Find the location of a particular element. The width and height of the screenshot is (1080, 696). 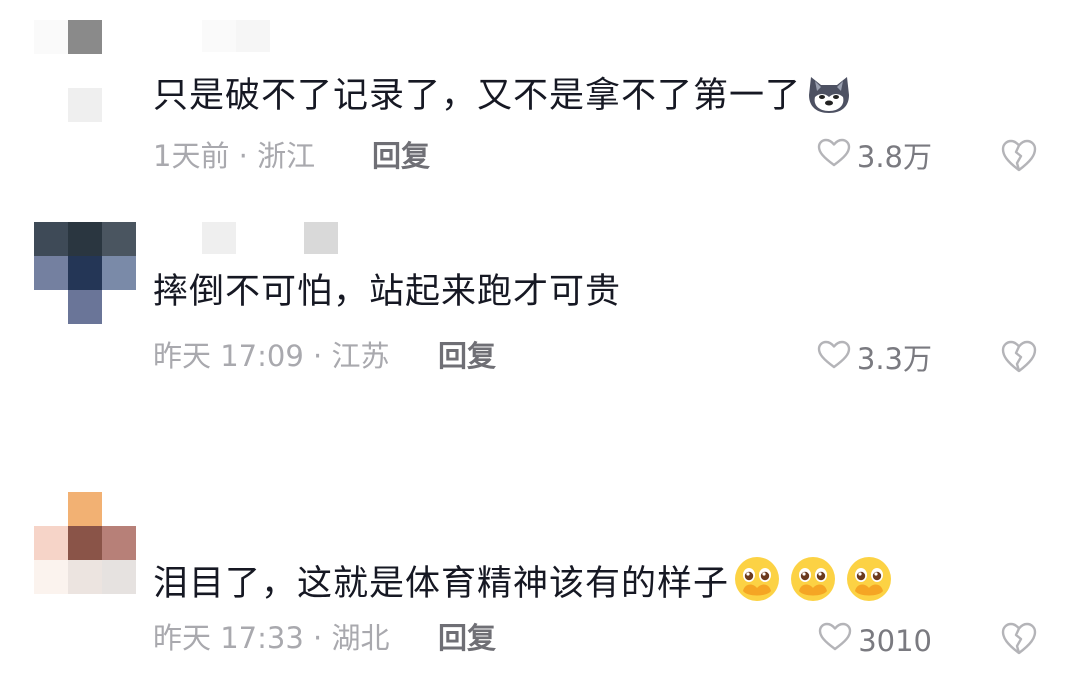

dog-face-emoji-icon is located at coordinates (829, 99).